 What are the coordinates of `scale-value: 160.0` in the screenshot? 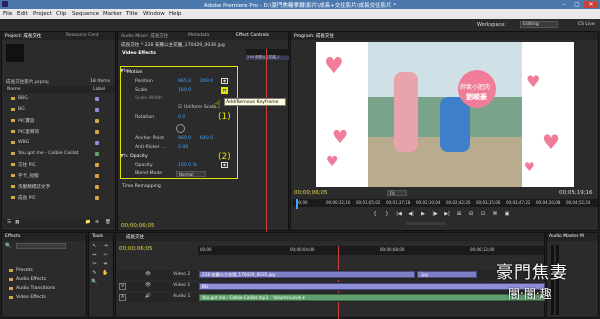 It's located at (184, 90).